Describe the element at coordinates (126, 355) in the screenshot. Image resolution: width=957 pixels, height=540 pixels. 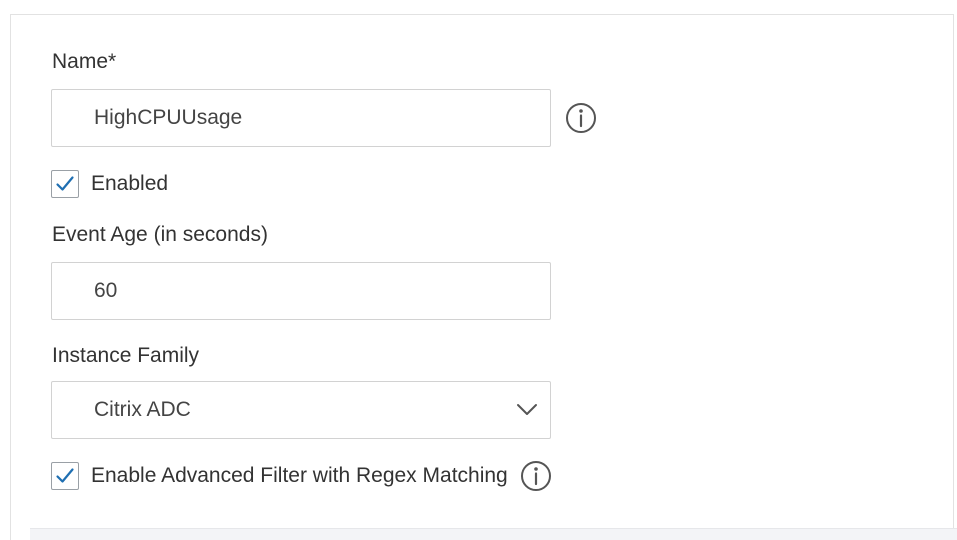
I see `instance-family-label: Instance Family` at that location.